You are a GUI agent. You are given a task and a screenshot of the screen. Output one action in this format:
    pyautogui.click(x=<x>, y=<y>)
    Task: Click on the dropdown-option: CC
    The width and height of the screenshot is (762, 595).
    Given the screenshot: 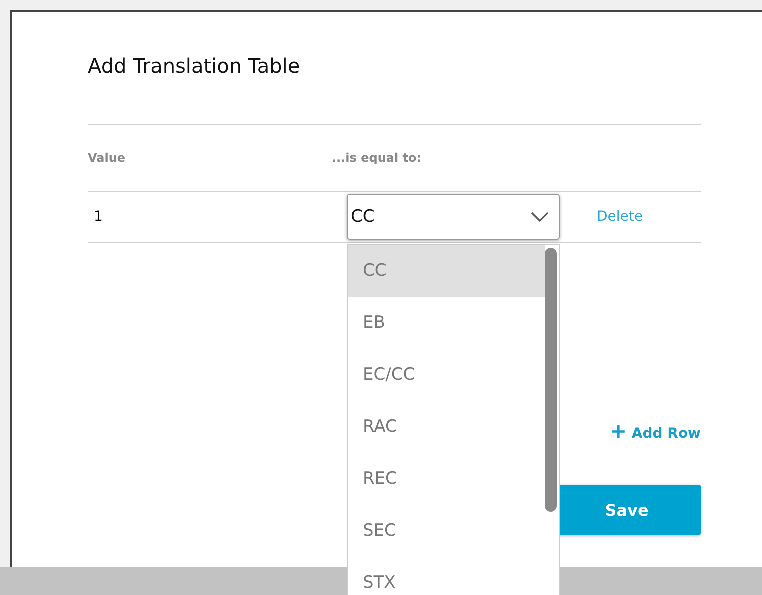 What is the action you would take?
    pyautogui.click(x=446, y=271)
    